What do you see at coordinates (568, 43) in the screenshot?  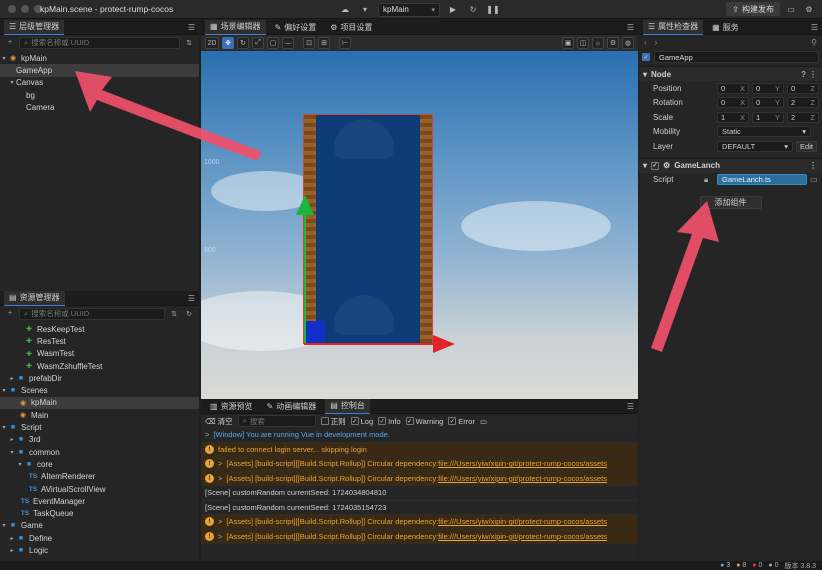 I see `gizmo-icon: ▣` at bounding box center [568, 43].